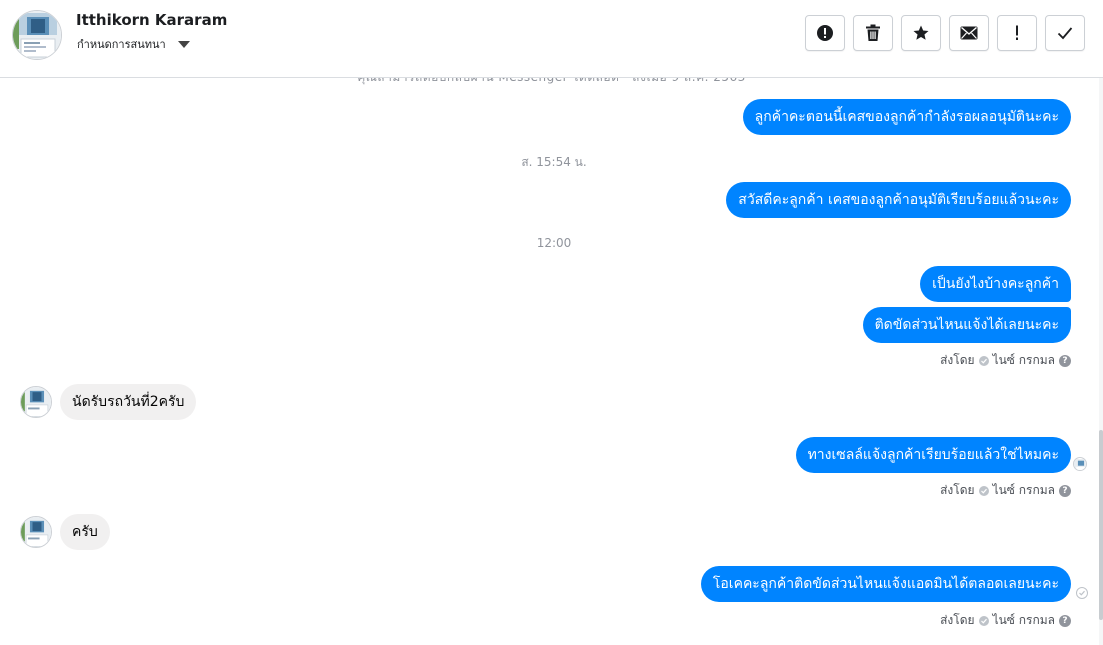 The image size is (1103, 645). I want to click on toolbar, so click(945, 33).